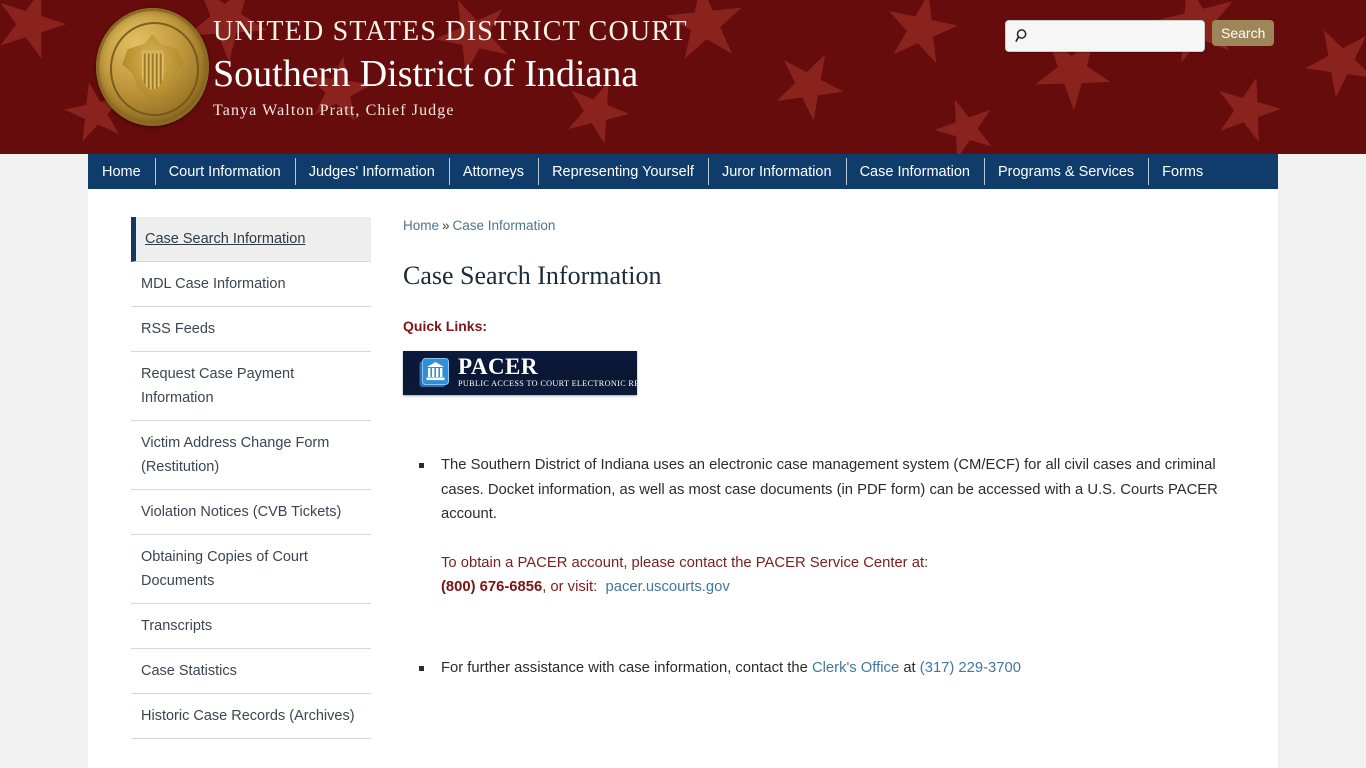  Describe the element at coordinates (248, 716) in the screenshot. I see `sidebar-item-label: Historic Case Records (Archives)` at that location.